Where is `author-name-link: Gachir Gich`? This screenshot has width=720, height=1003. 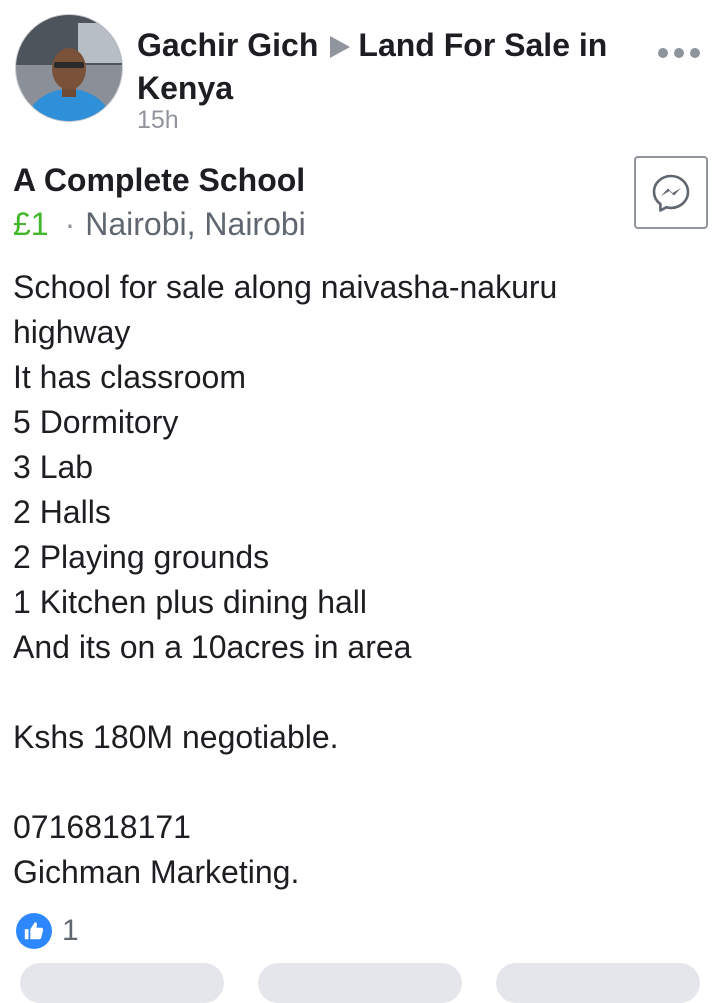 author-name-link: Gachir Gich is located at coordinates (227, 45).